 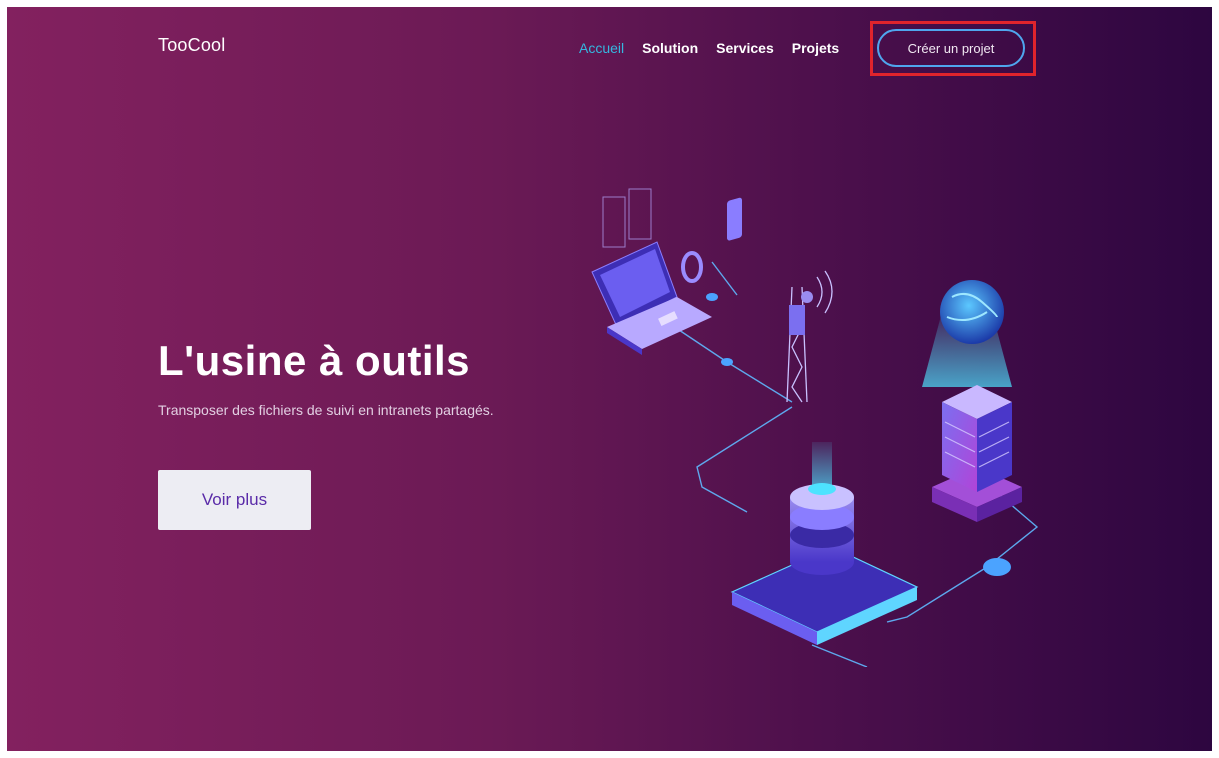 What do you see at coordinates (951, 48) in the screenshot?
I see `create-project-button: Créer un projet` at bounding box center [951, 48].